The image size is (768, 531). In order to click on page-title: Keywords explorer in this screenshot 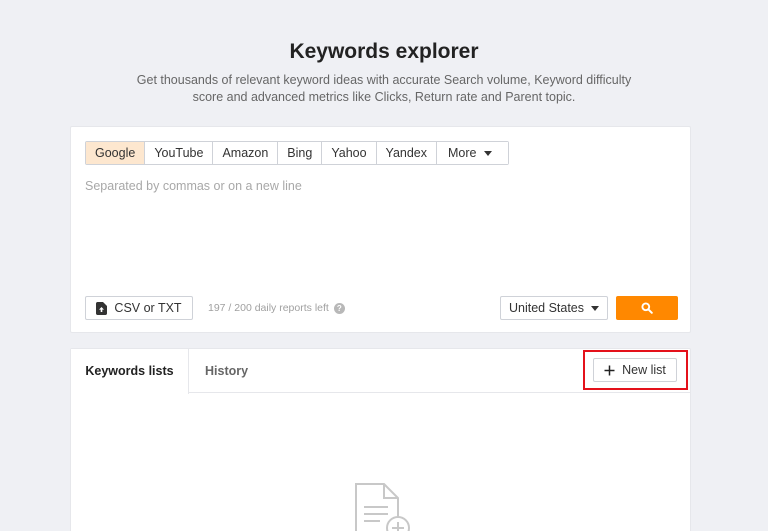, I will do `click(384, 51)`.